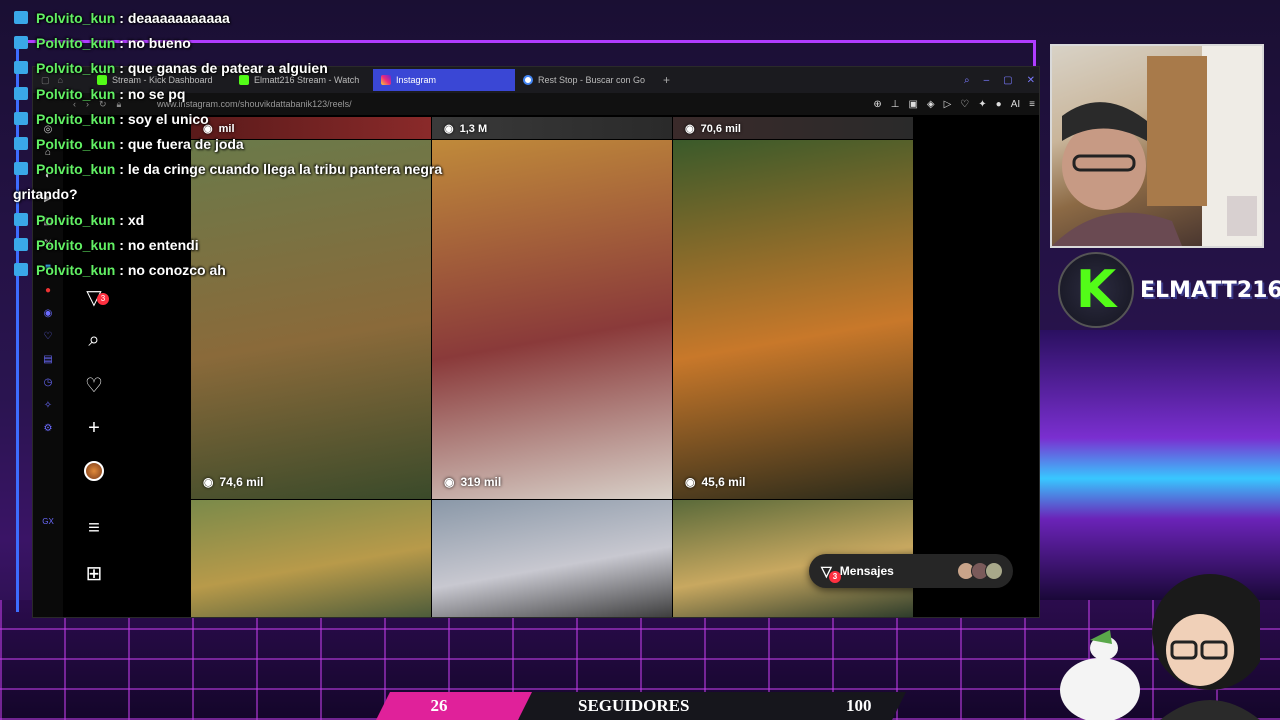 This screenshot has height=720, width=1280. I want to click on chat-text: que ganas de patear a alguien, so click(227, 68).